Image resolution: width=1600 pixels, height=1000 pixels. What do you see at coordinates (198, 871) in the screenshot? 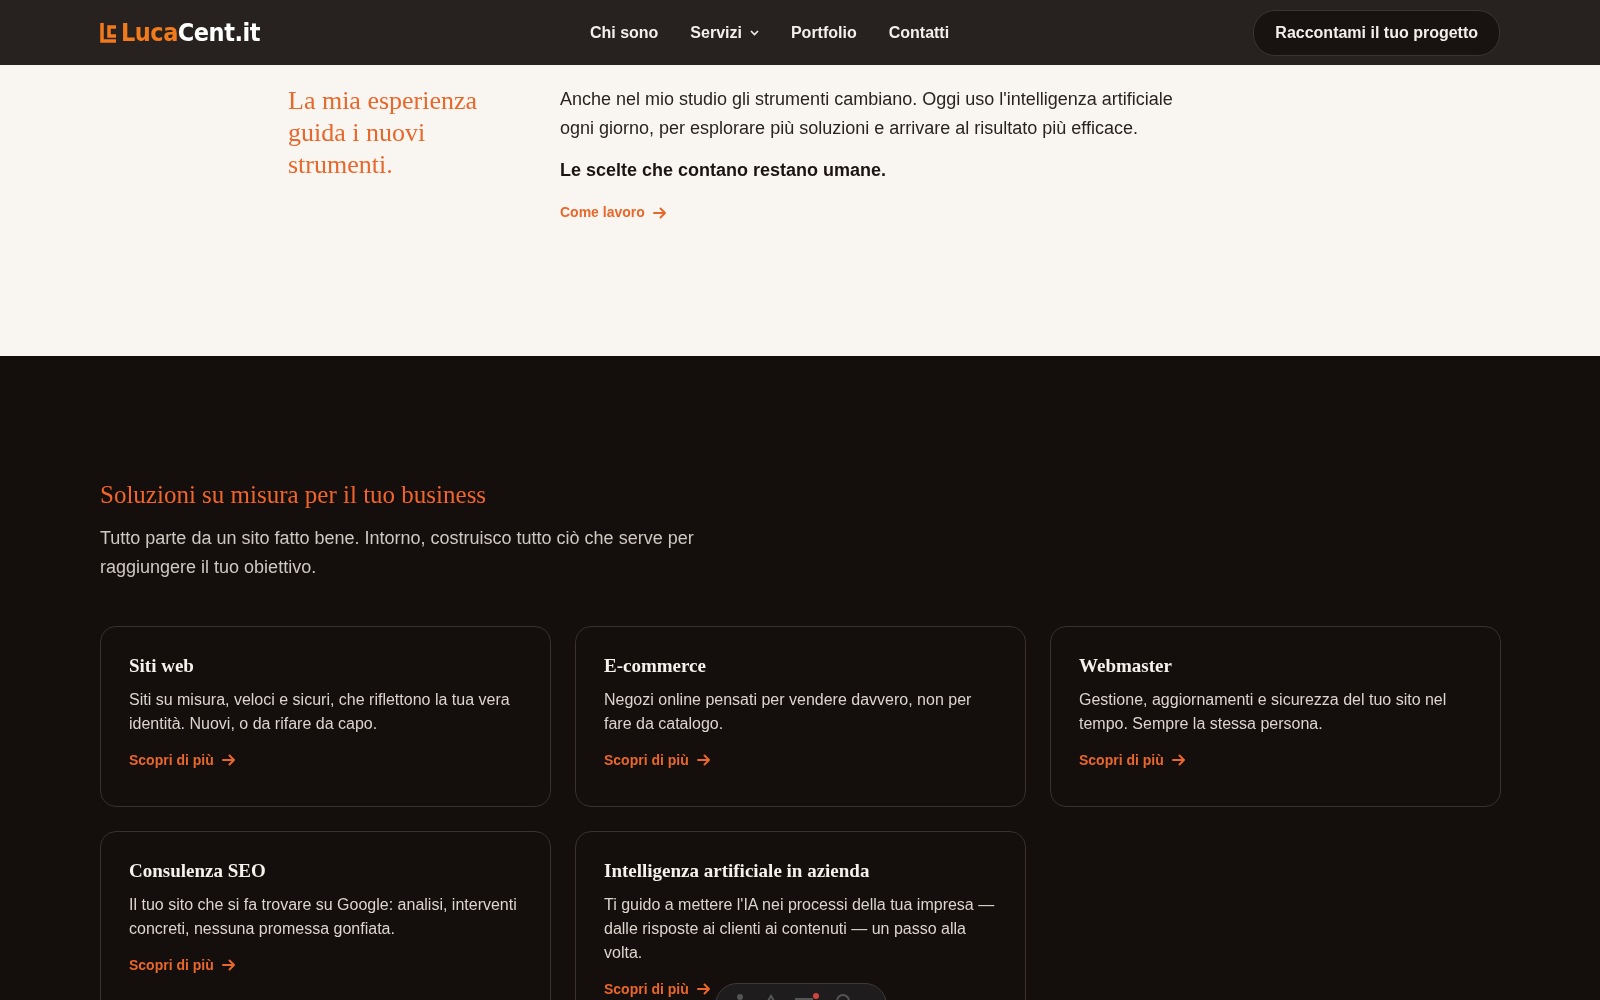
I see `card-title: Consulenza SEO` at bounding box center [198, 871].